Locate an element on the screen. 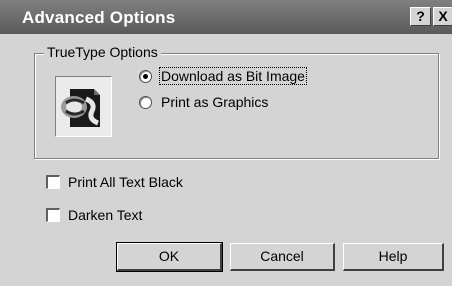 The width and height of the screenshot is (452, 286). print-as-graphics-radio is located at coordinates (145, 102).